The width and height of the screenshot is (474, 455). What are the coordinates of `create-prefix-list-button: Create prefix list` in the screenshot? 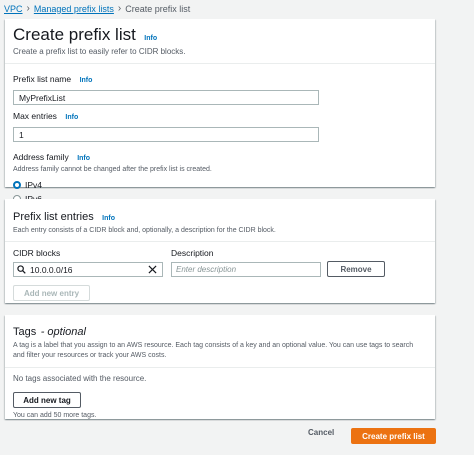 It's located at (393, 436).